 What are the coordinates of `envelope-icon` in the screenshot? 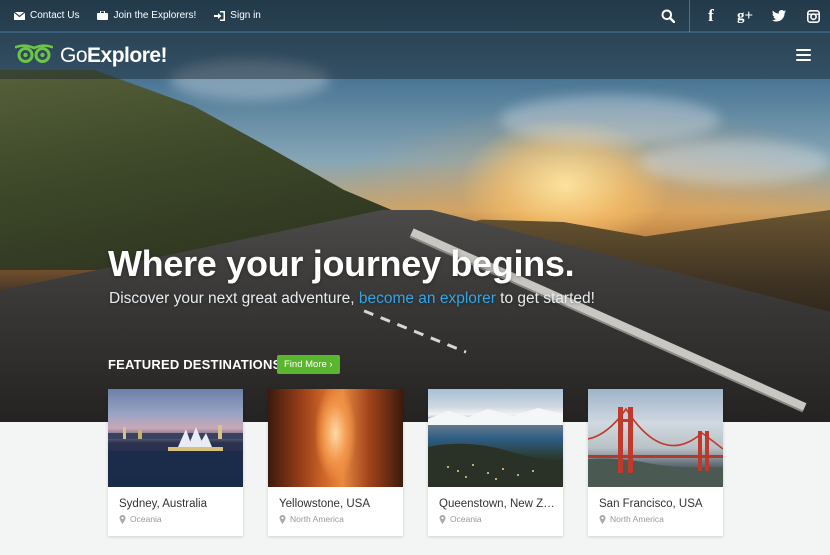 It's located at (19, 16).